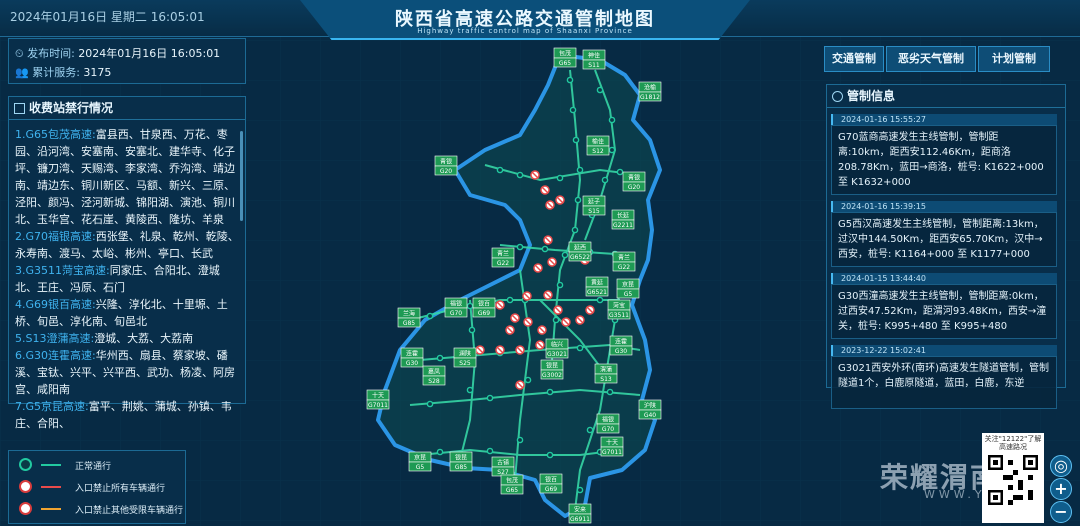 Image resolution: width=1080 pixels, height=526 pixels. I want to click on highway-shield: 十天 G7011, so click(612, 446).